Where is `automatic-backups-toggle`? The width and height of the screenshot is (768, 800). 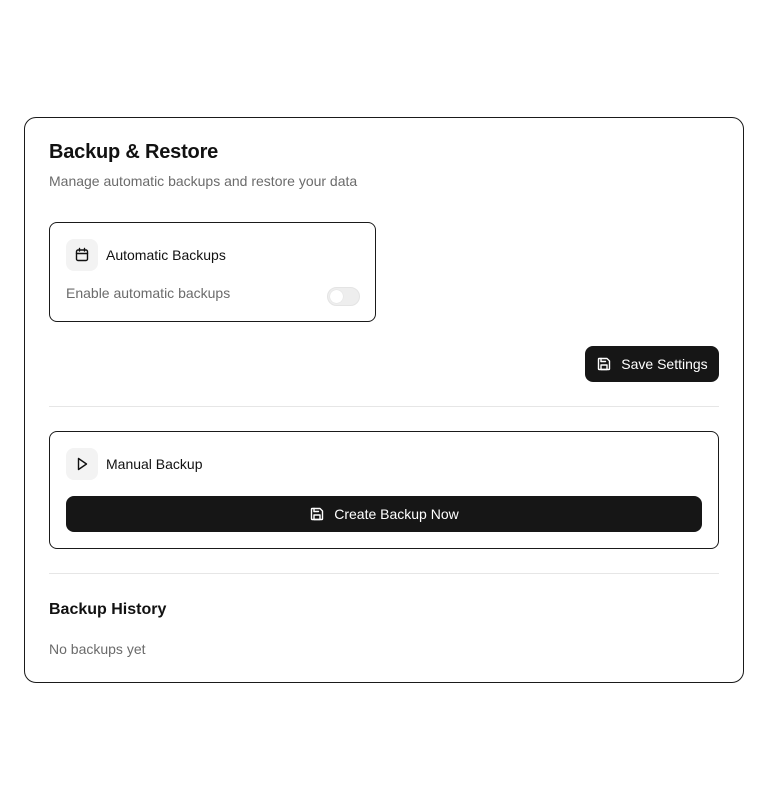
automatic-backups-toggle is located at coordinates (343, 296).